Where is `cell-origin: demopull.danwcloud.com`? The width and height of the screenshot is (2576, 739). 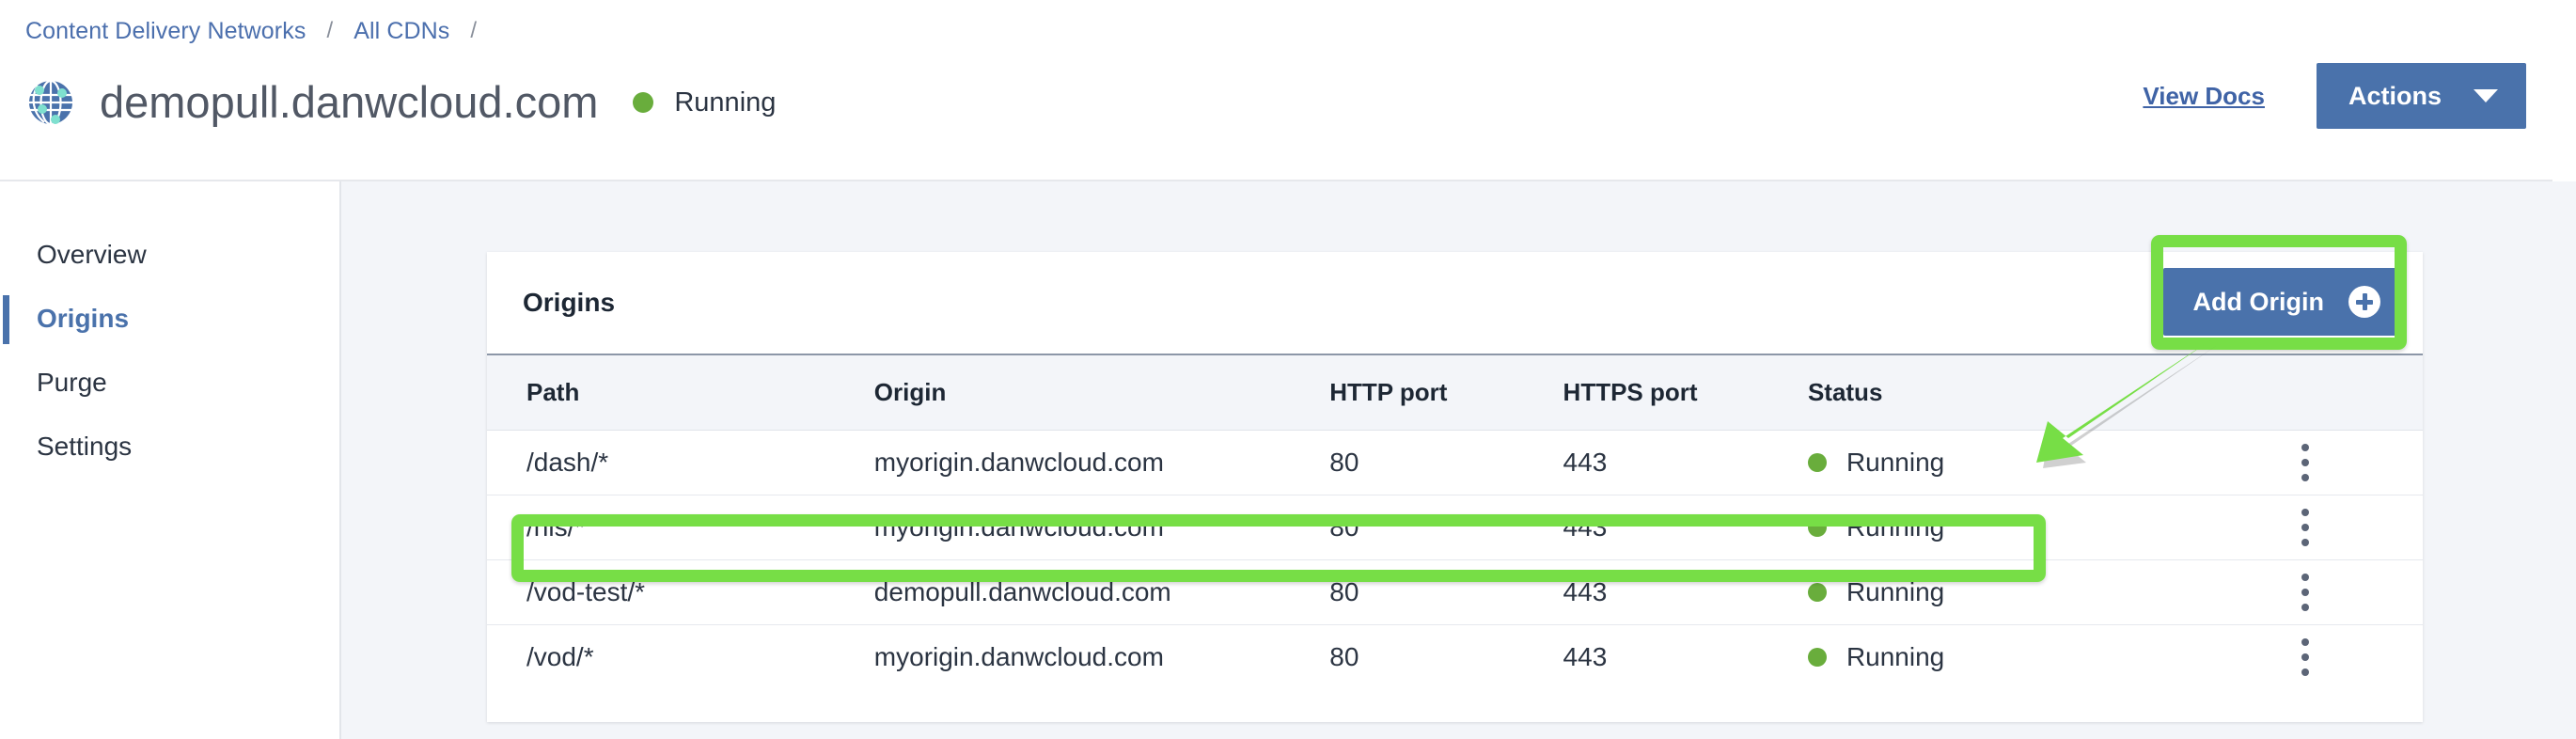
cell-origin: demopull.danwcloud.com is located at coordinates (1101, 592).